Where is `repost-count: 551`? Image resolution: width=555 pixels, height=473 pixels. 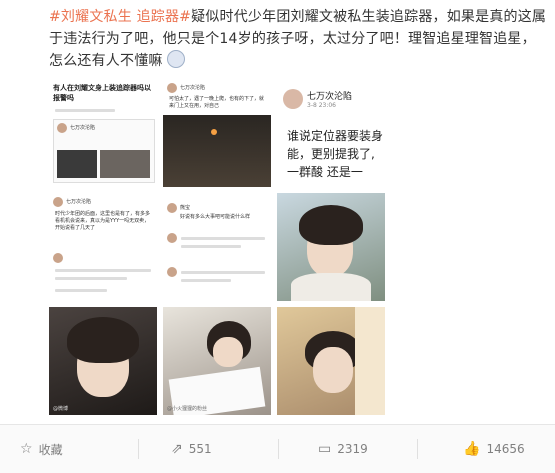
repost-count: 551 is located at coordinates (200, 449).